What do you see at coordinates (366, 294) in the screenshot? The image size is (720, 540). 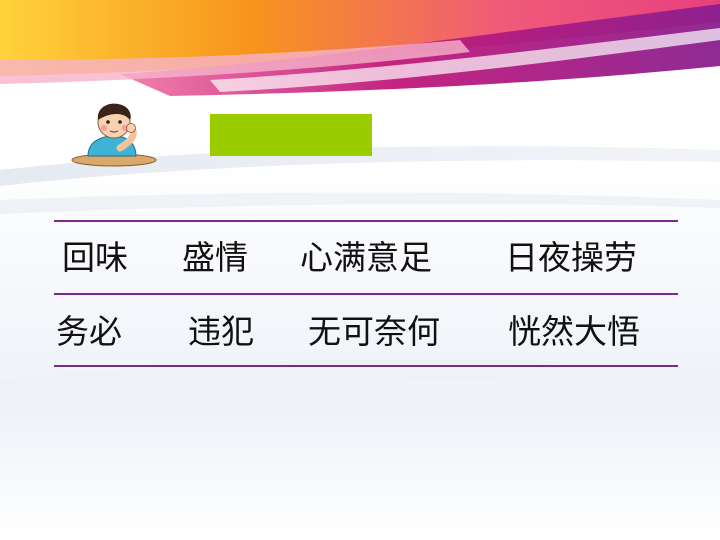 I see `rule-middle` at bounding box center [366, 294].